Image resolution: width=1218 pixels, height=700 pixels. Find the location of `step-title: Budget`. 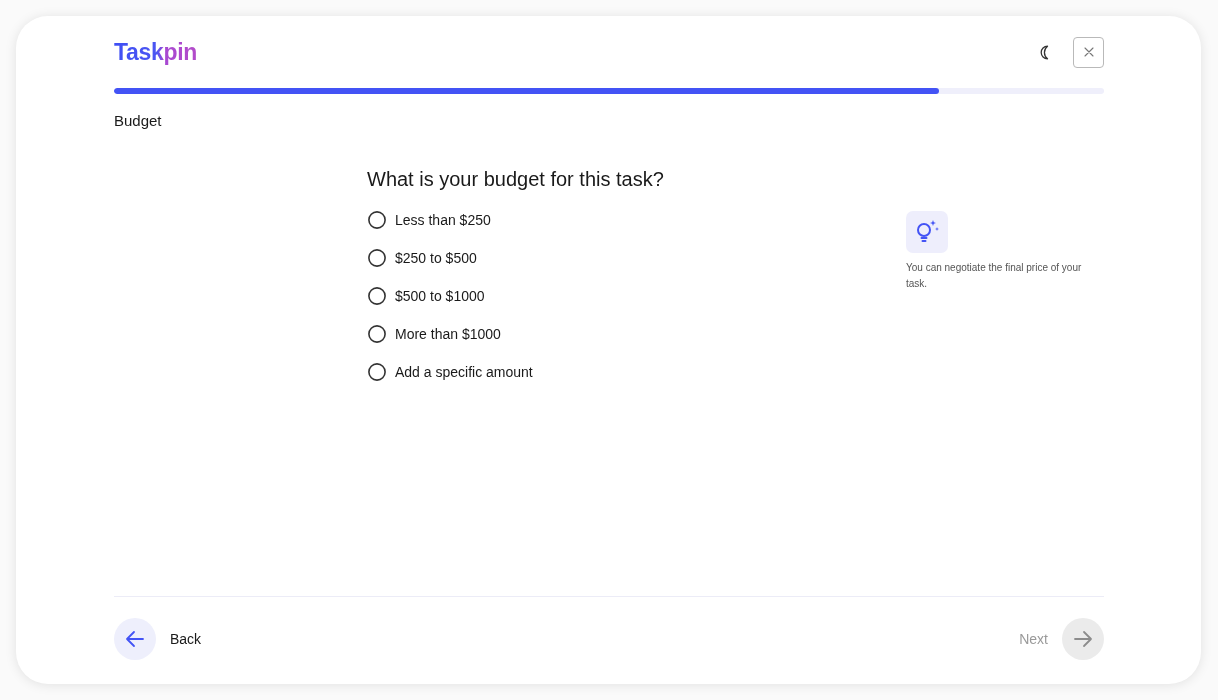

step-title: Budget is located at coordinates (138, 121).